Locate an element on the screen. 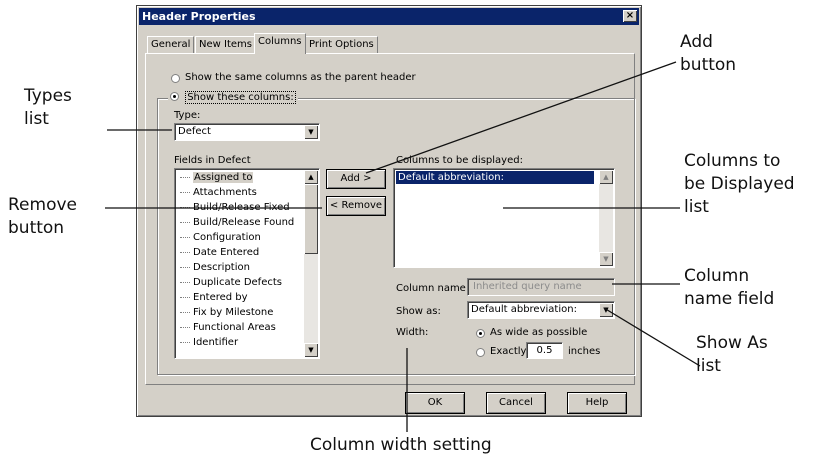  callout-types-list: Types list is located at coordinates (48, 107).